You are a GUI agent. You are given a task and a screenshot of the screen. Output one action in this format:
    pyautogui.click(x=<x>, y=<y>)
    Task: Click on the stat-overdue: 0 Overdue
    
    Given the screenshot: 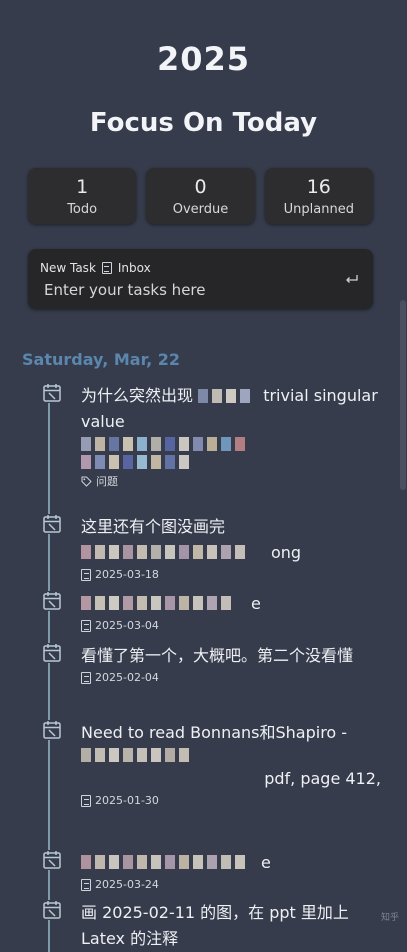 What is the action you would take?
    pyautogui.click(x=200, y=196)
    